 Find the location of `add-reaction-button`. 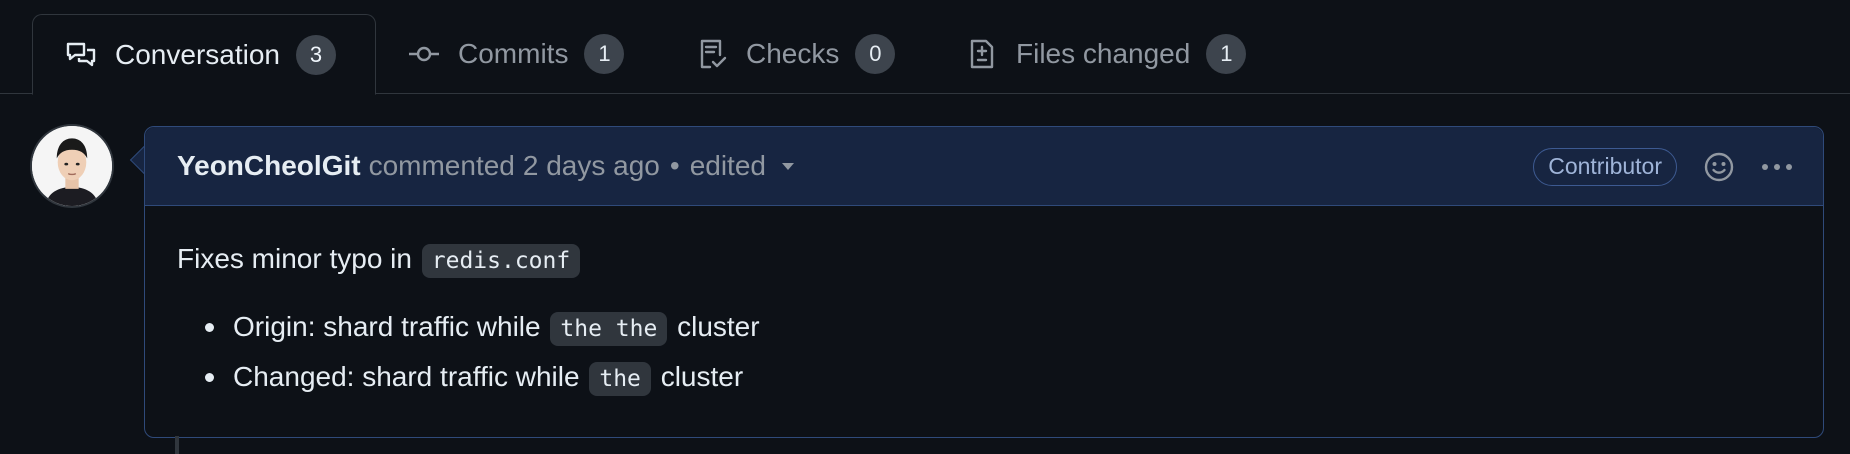

add-reaction-button is located at coordinates (1719, 167).